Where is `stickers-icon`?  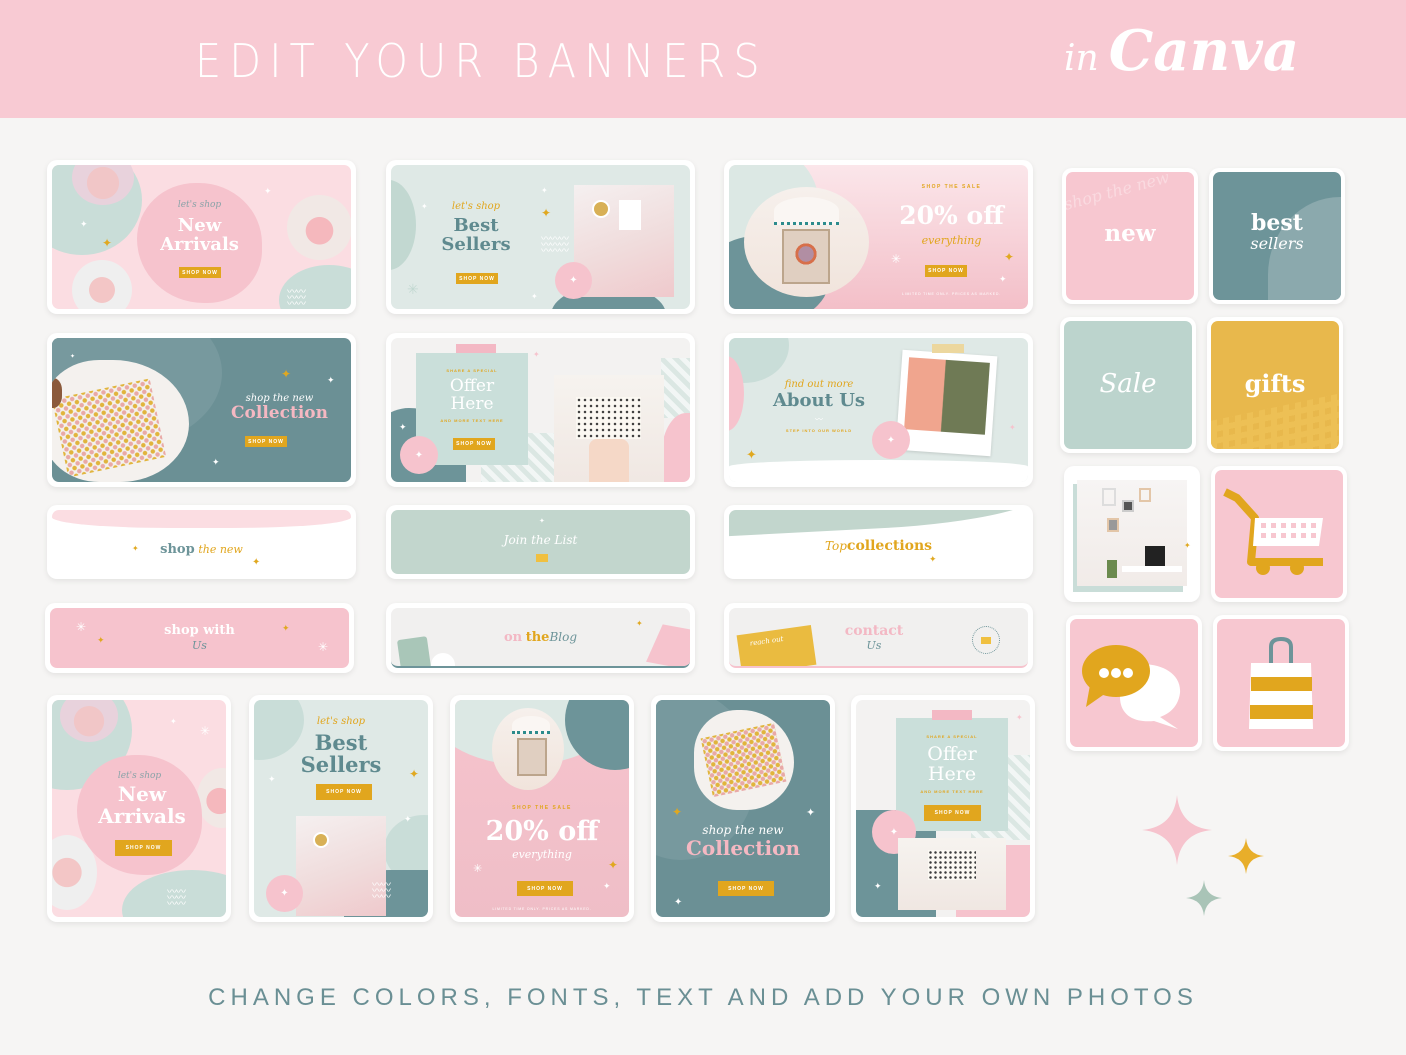
stickers-icon is located at coordinates (109, 428).